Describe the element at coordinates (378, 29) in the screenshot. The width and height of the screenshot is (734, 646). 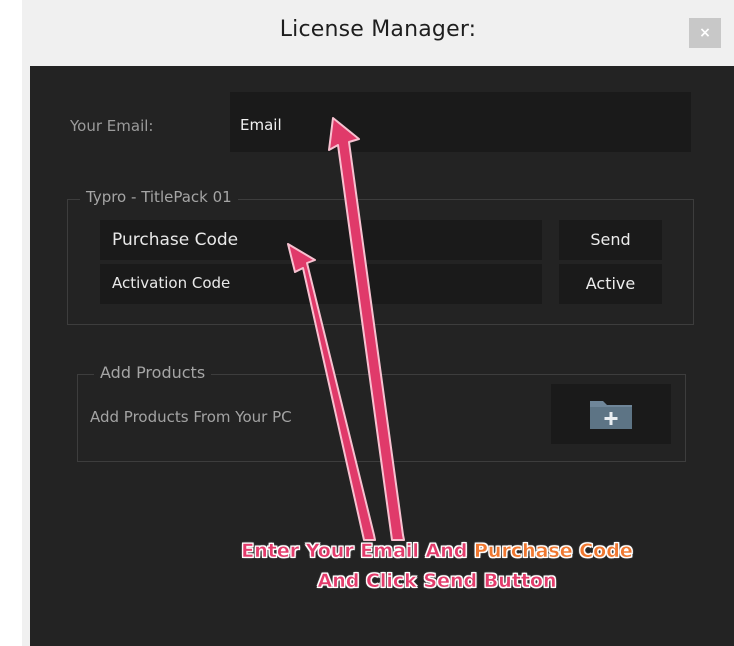
I see `window-title: License Manager:` at that location.